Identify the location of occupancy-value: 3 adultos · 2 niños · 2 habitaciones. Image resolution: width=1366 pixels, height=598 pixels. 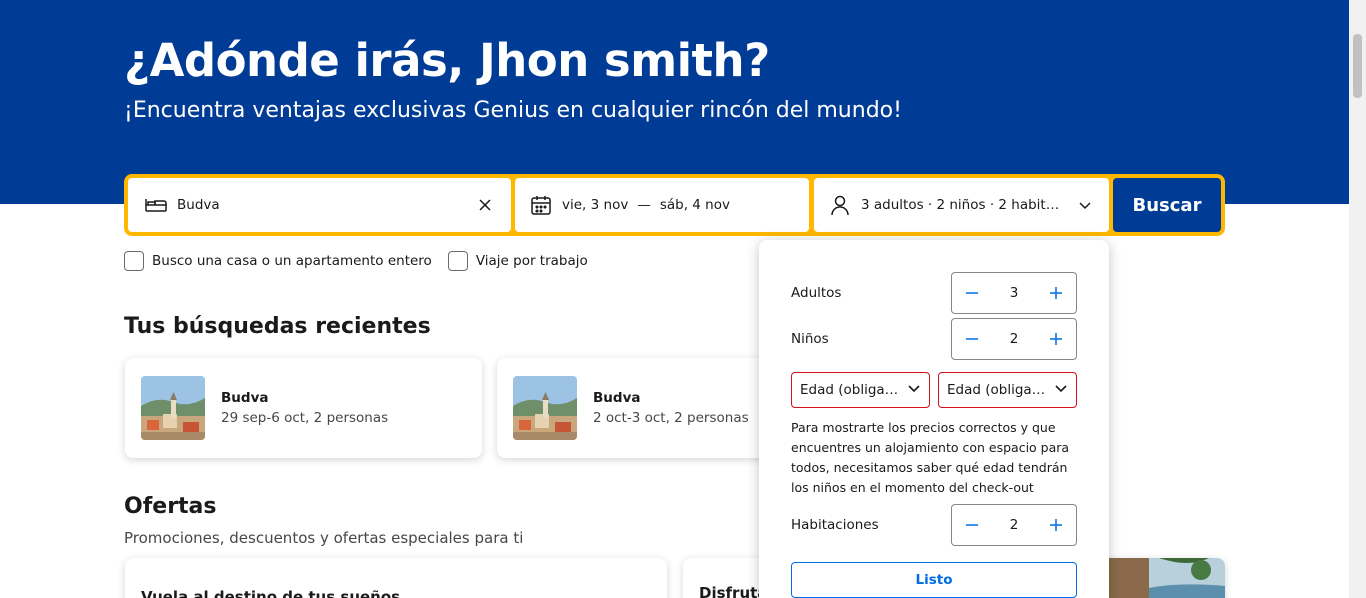
(964, 205).